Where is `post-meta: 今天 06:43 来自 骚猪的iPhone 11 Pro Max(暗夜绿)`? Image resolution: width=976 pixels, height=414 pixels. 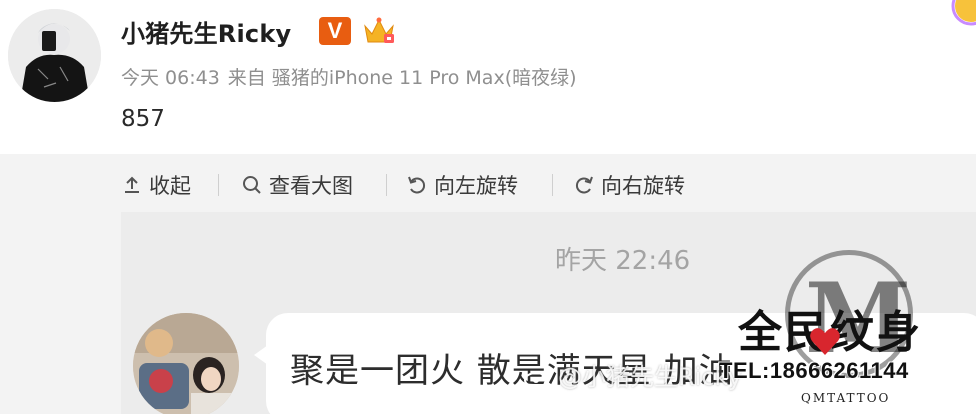
post-meta: 今天 06:43 来自 骚猪的iPhone 11 Pro Max(暗夜绿) is located at coordinates (353, 76).